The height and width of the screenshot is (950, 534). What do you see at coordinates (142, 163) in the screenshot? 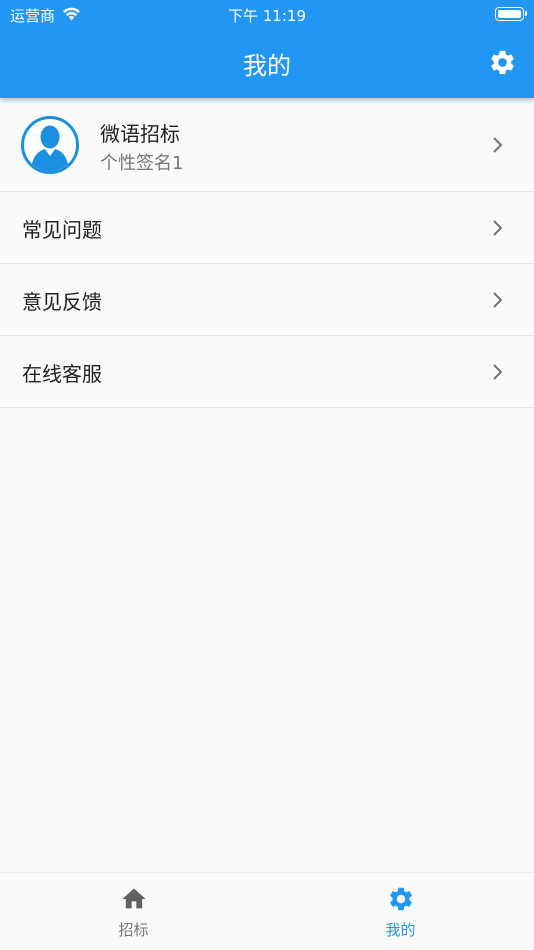
I see `profile-signature: 个性签名1` at bounding box center [142, 163].